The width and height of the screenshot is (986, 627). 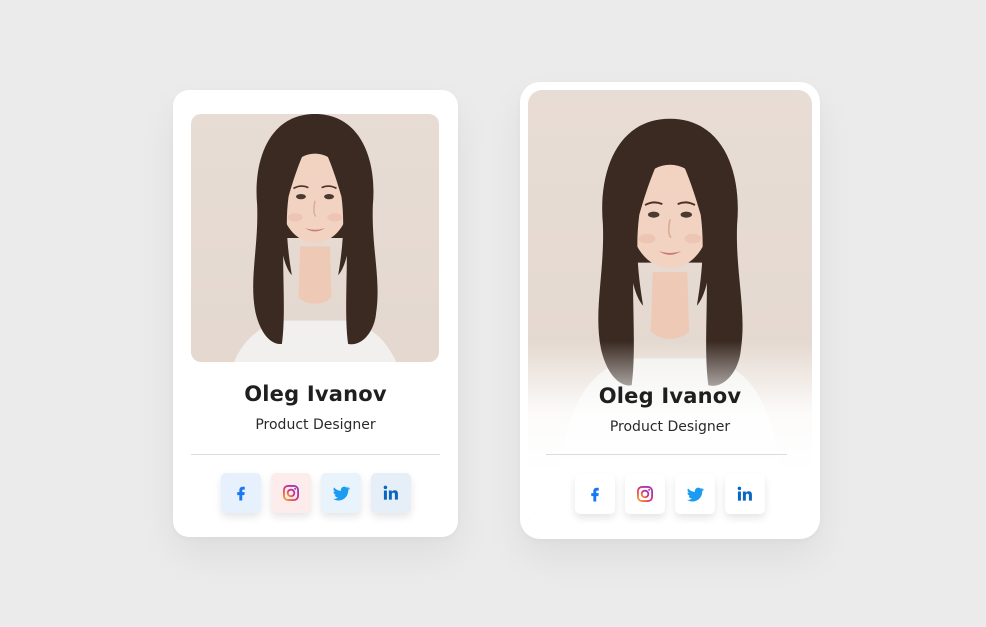 I want to click on portrait-image, so click(x=315, y=238).